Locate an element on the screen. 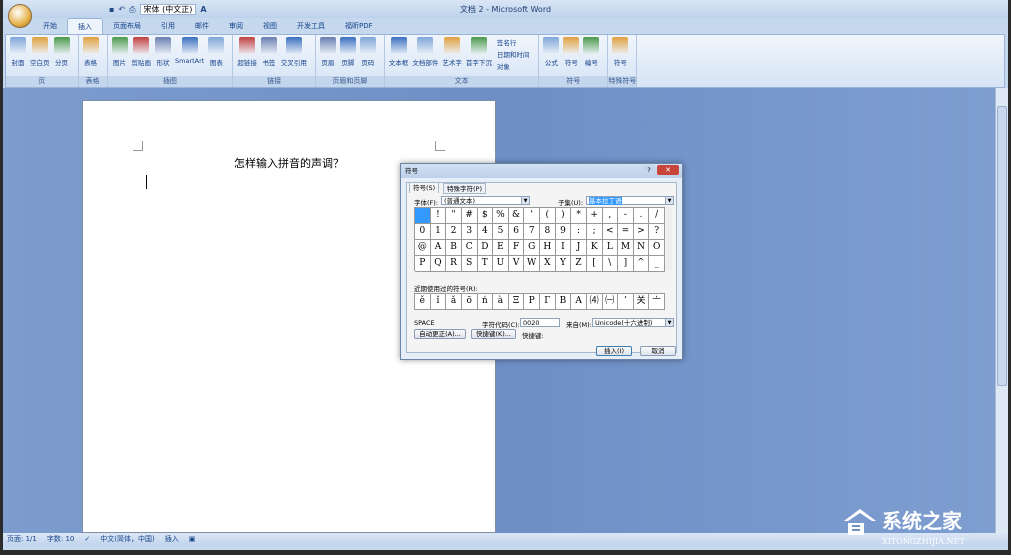 Image resolution: width=1011 pixels, height=555 pixels. vertical-scrollbar is located at coordinates (1001, 310).